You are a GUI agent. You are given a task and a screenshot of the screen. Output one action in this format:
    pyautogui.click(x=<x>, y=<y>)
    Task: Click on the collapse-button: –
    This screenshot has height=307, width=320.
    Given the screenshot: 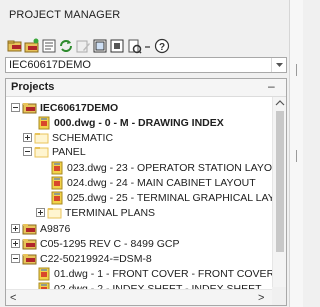 What is the action you would take?
    pyautogui.click(x=271, y=86)
    